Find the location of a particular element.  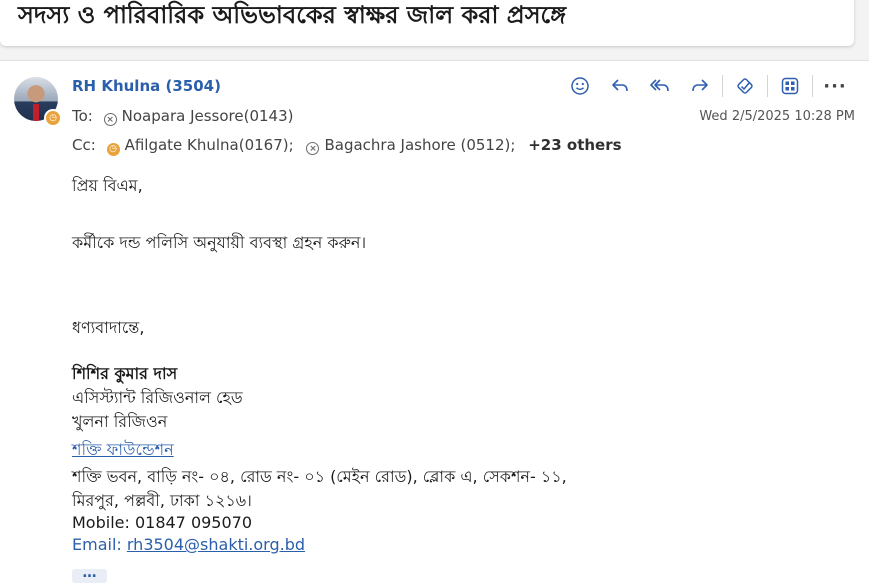

message-toolbar: ··· is located at coordinates (707, 86).